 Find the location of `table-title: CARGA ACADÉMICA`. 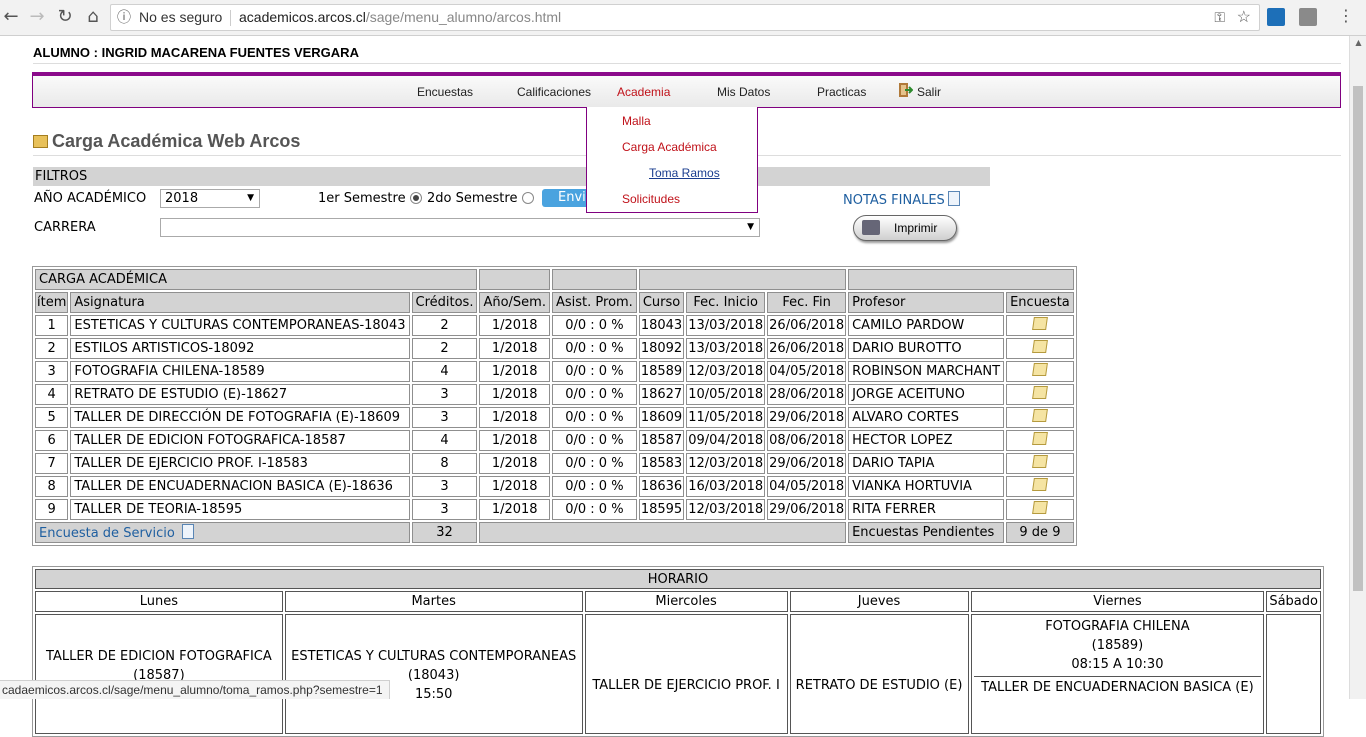

table-title: CARGA ACADÉMICA is located at coordinates (256, 279).